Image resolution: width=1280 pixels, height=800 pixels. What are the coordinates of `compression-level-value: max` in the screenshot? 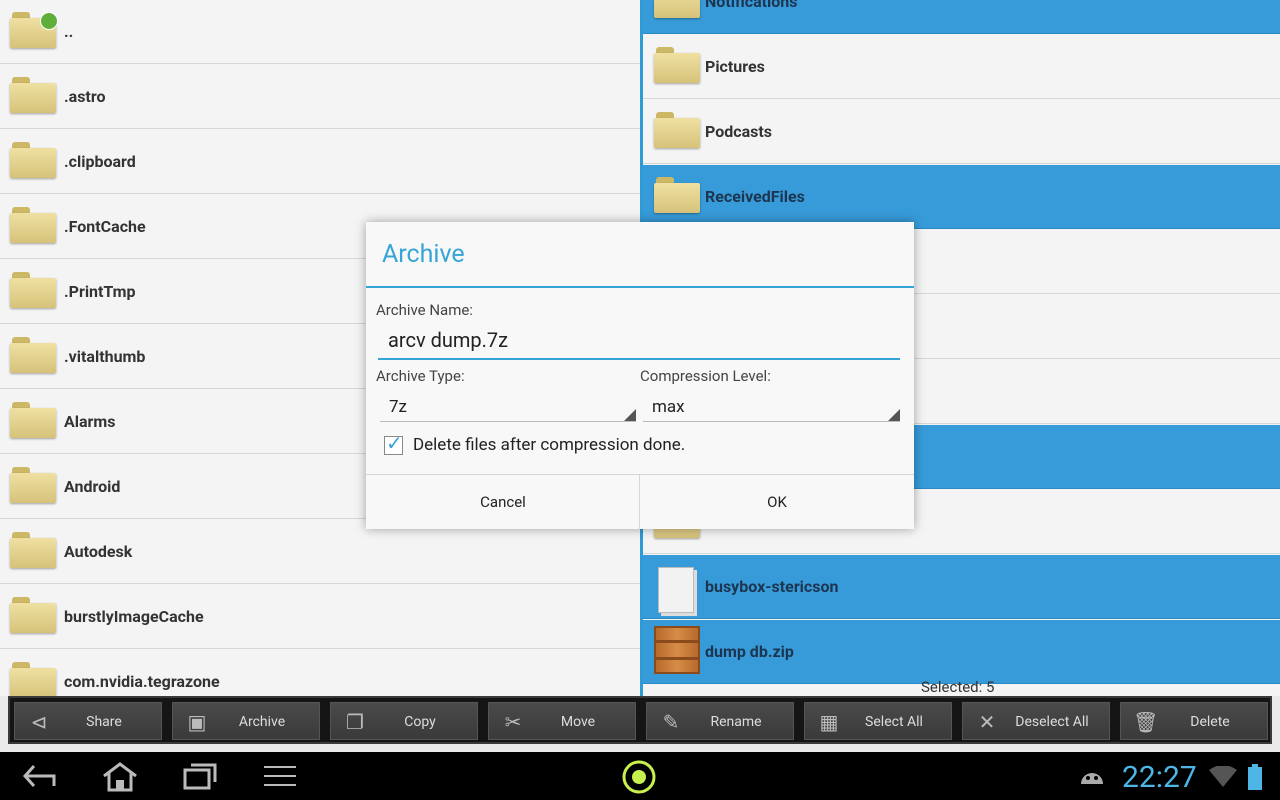 It's located at (668, 407).